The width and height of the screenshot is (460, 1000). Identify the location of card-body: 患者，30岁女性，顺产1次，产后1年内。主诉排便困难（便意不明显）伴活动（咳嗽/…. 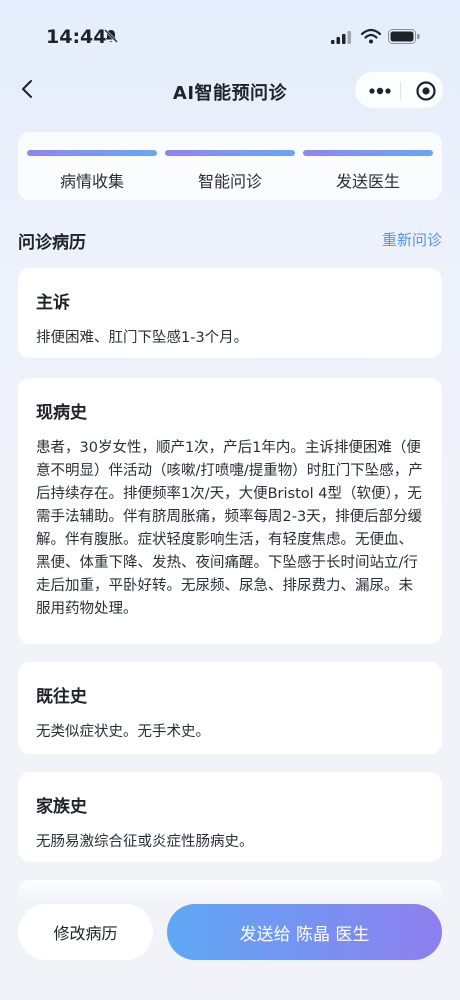
(229, 528).